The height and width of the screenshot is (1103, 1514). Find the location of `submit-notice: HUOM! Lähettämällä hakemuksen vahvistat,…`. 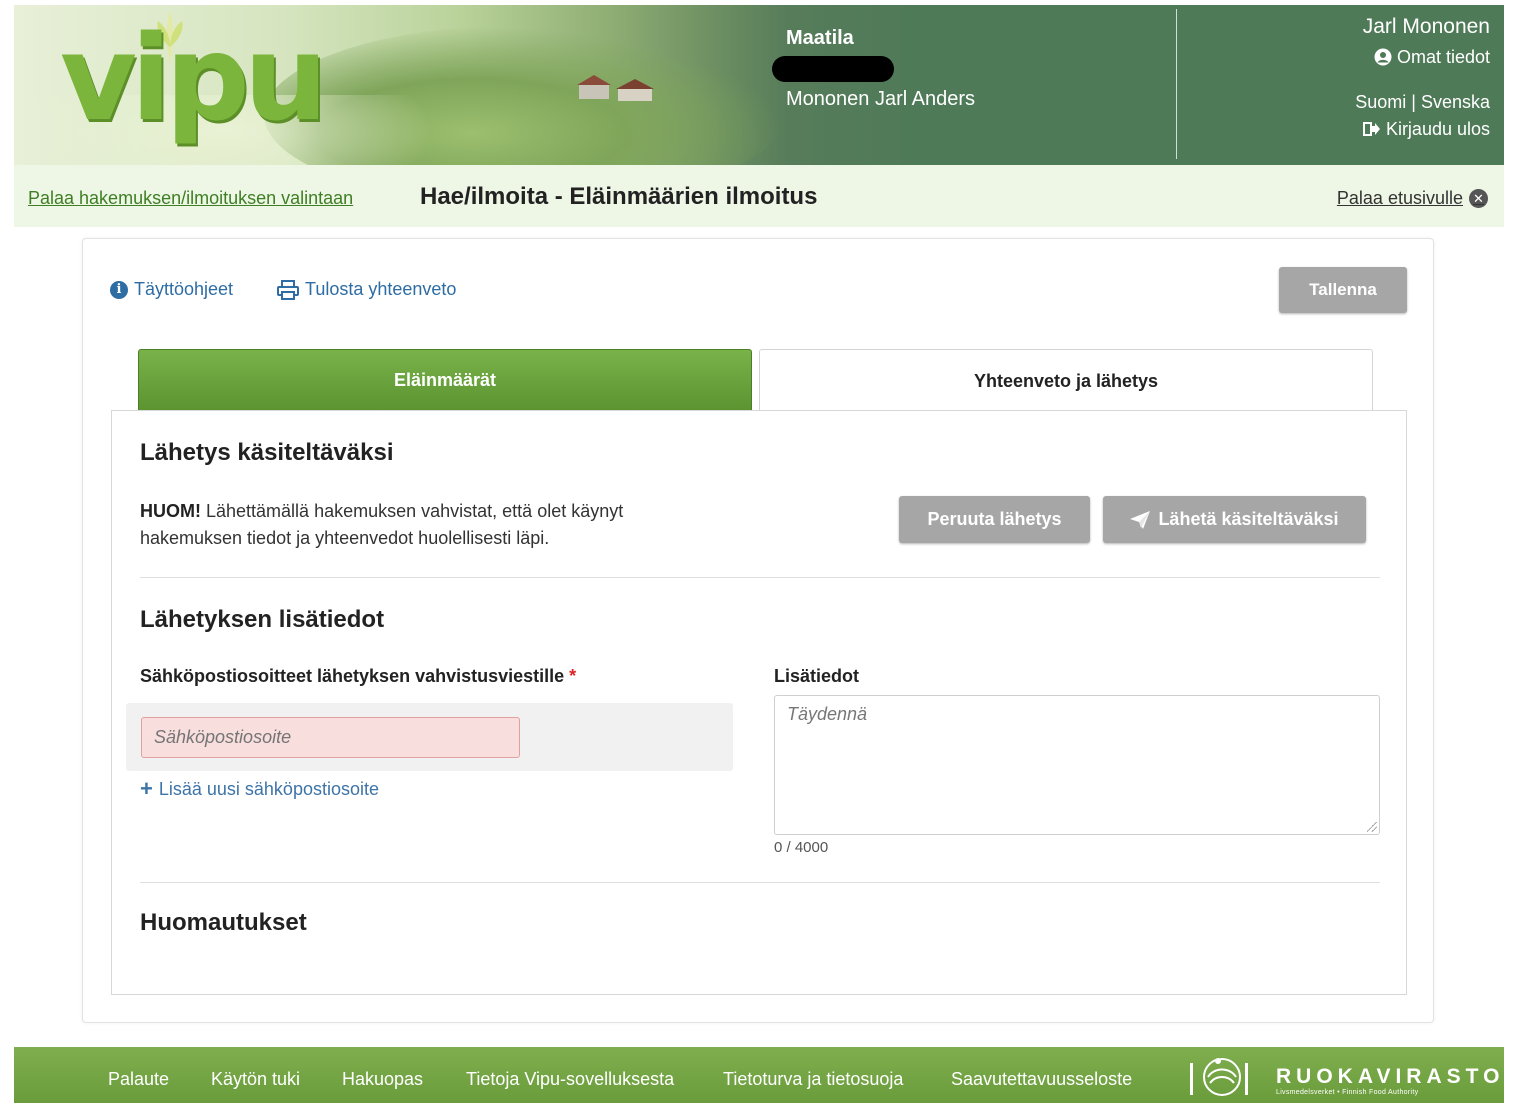

submit-notice: HUOM! Lähettämällä hakemuksen vahvistat,… is located at coordinates (410, 525).